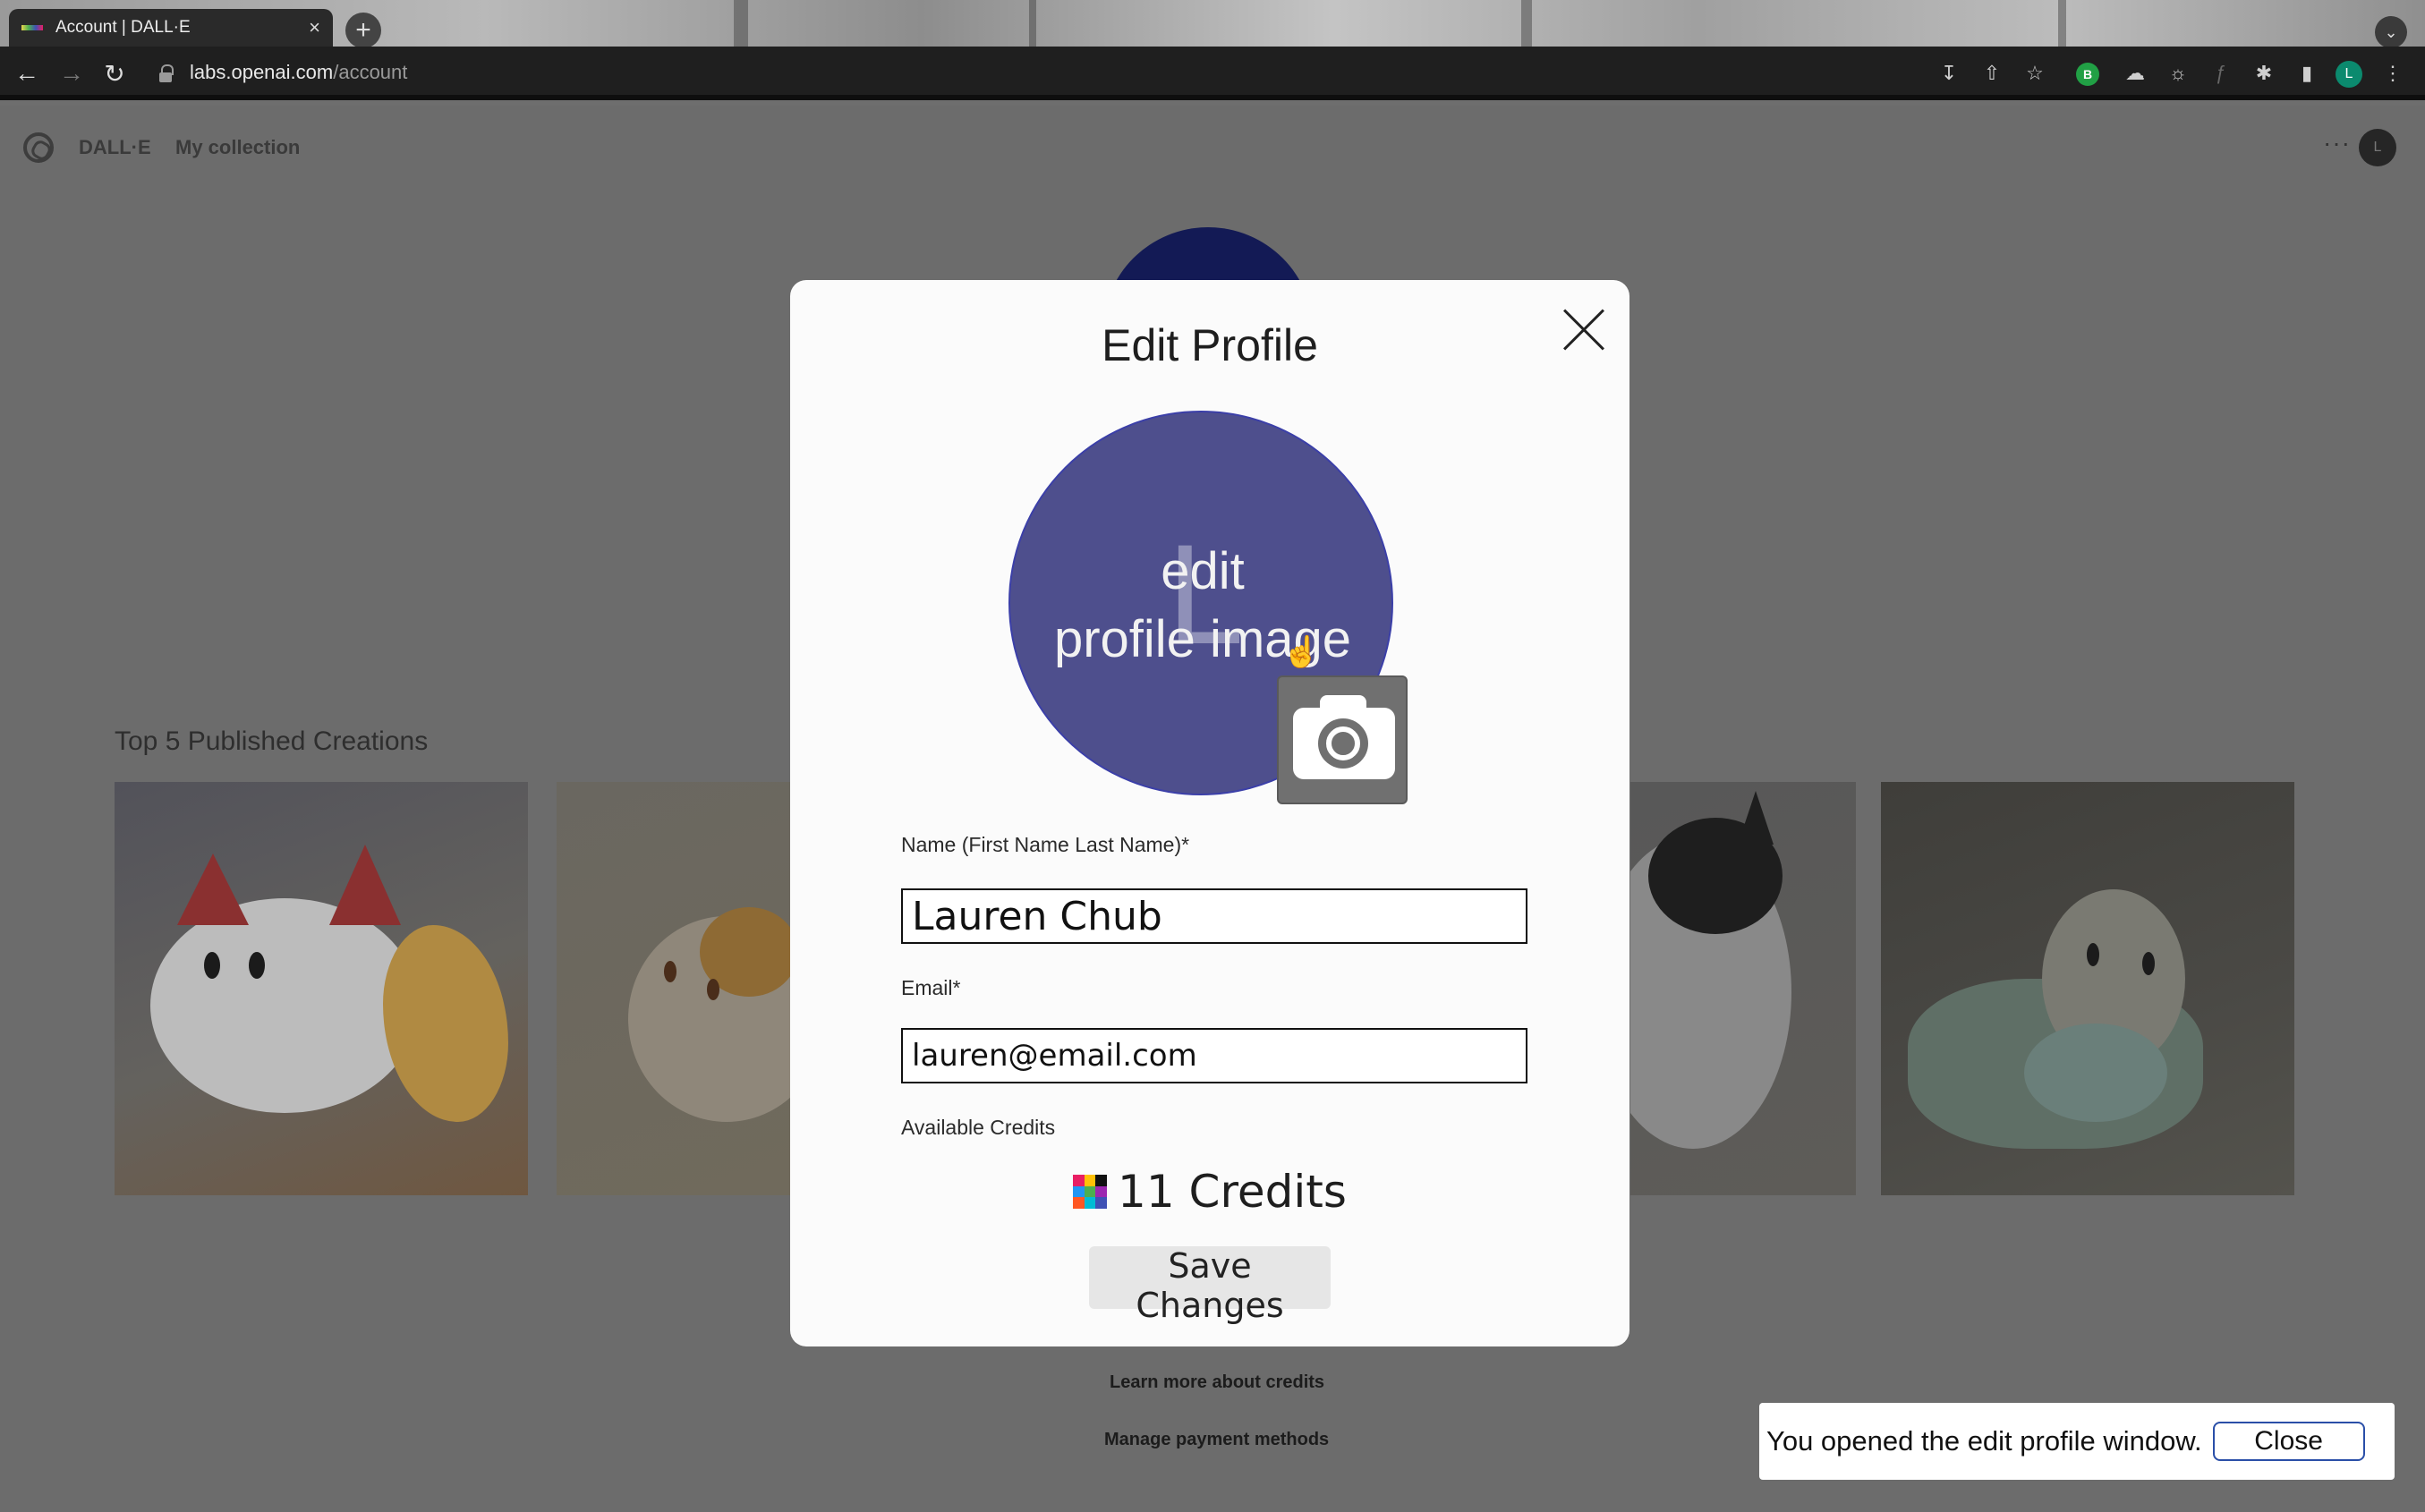  I want to click on reload-icon: ↻, so click(114, 73).